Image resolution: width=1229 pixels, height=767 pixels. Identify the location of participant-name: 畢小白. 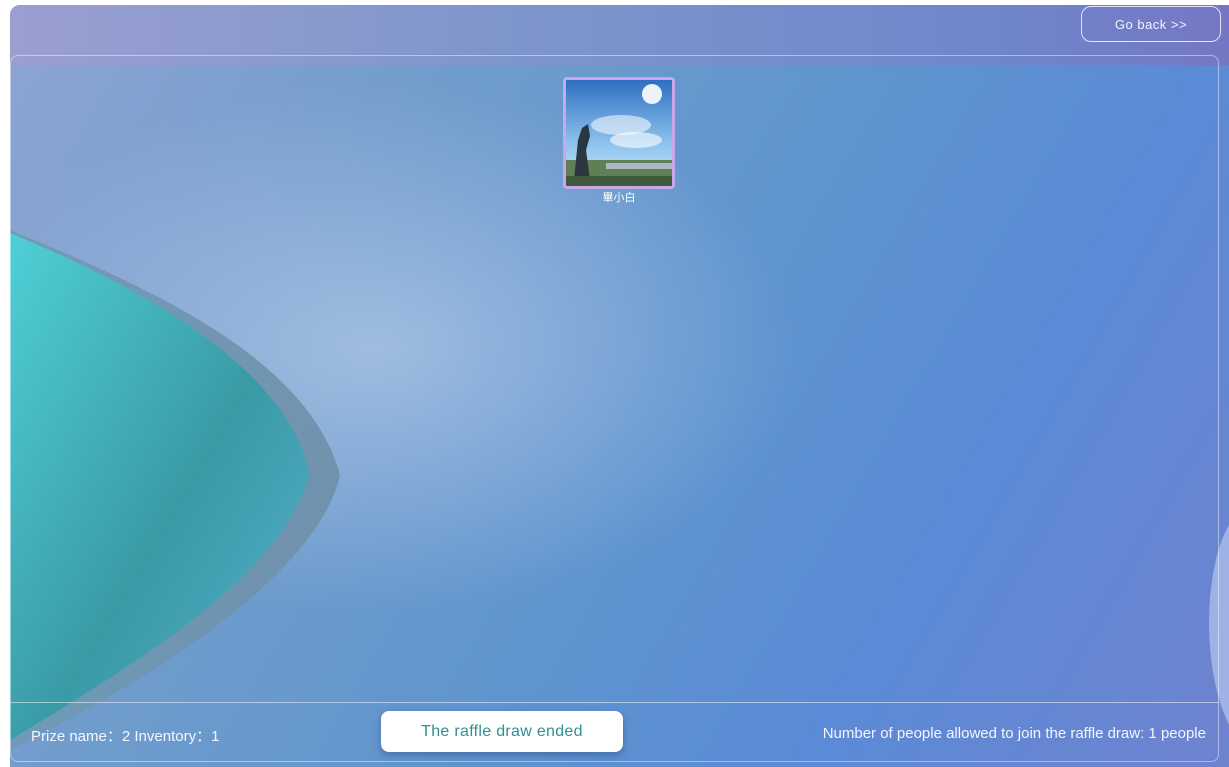
(619, 198).